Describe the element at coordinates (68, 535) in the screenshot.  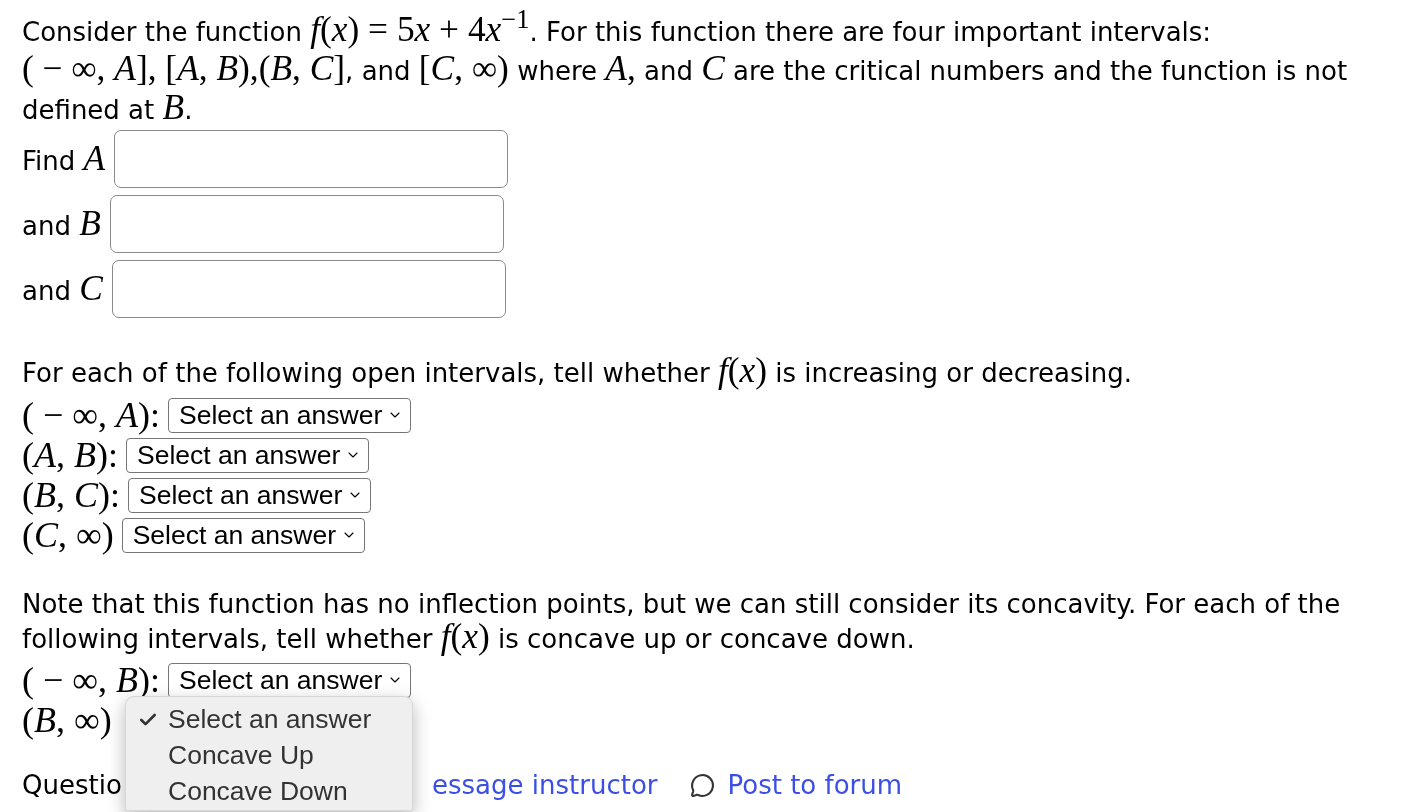
I see `interval-label: (C, ∞)` at that location.